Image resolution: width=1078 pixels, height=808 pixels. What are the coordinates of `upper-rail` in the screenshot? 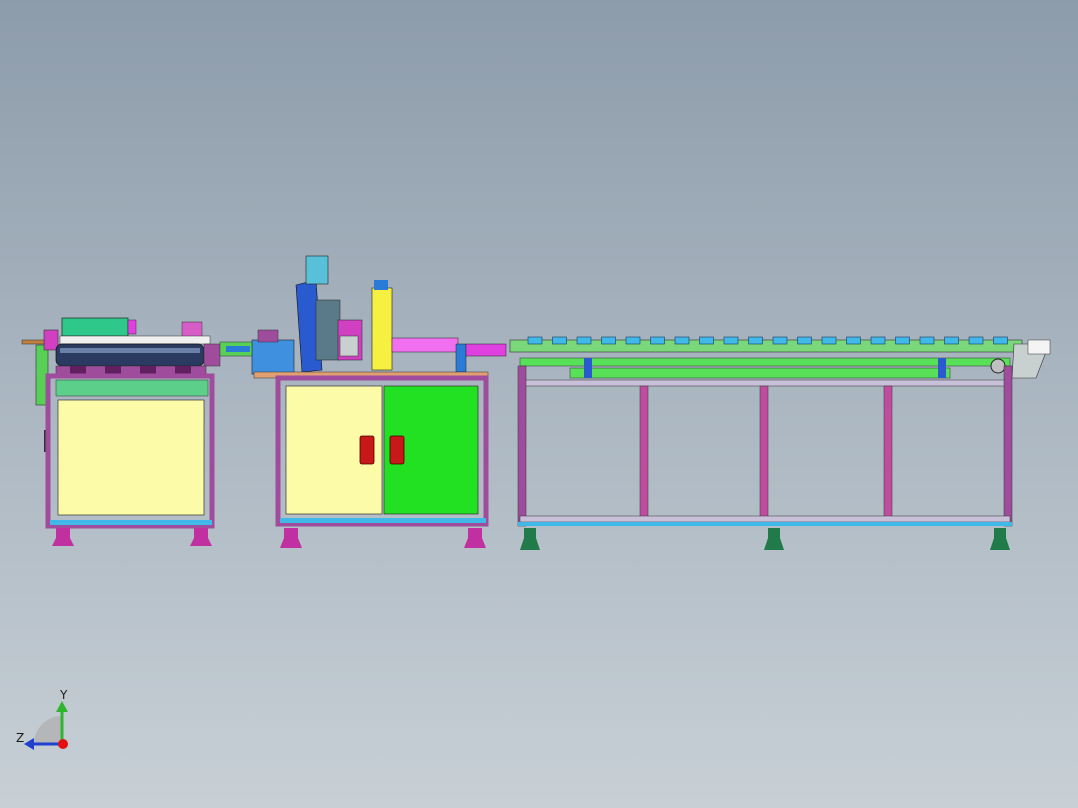 It's located at (135, 340).